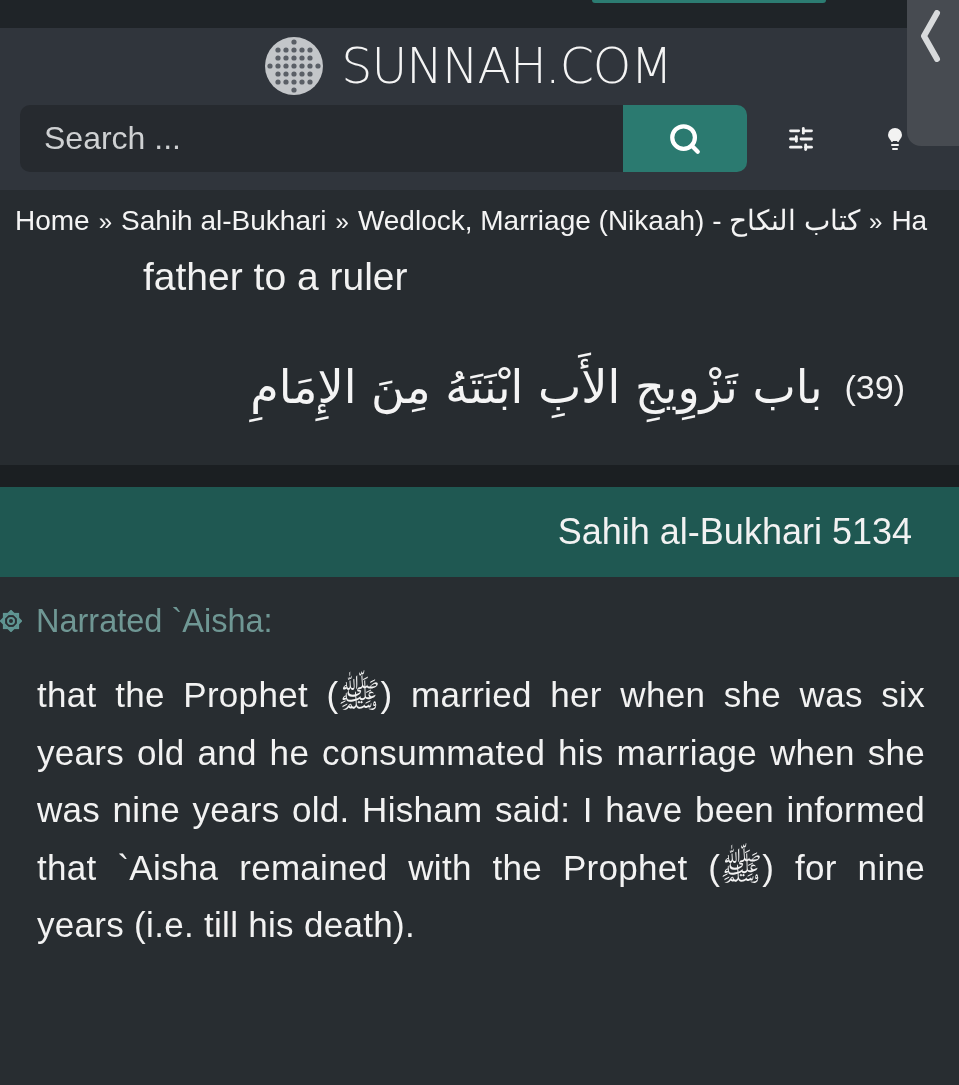 This screenshot has height=1085, width=959. I want to click on settings-icon, so click(801, 138).